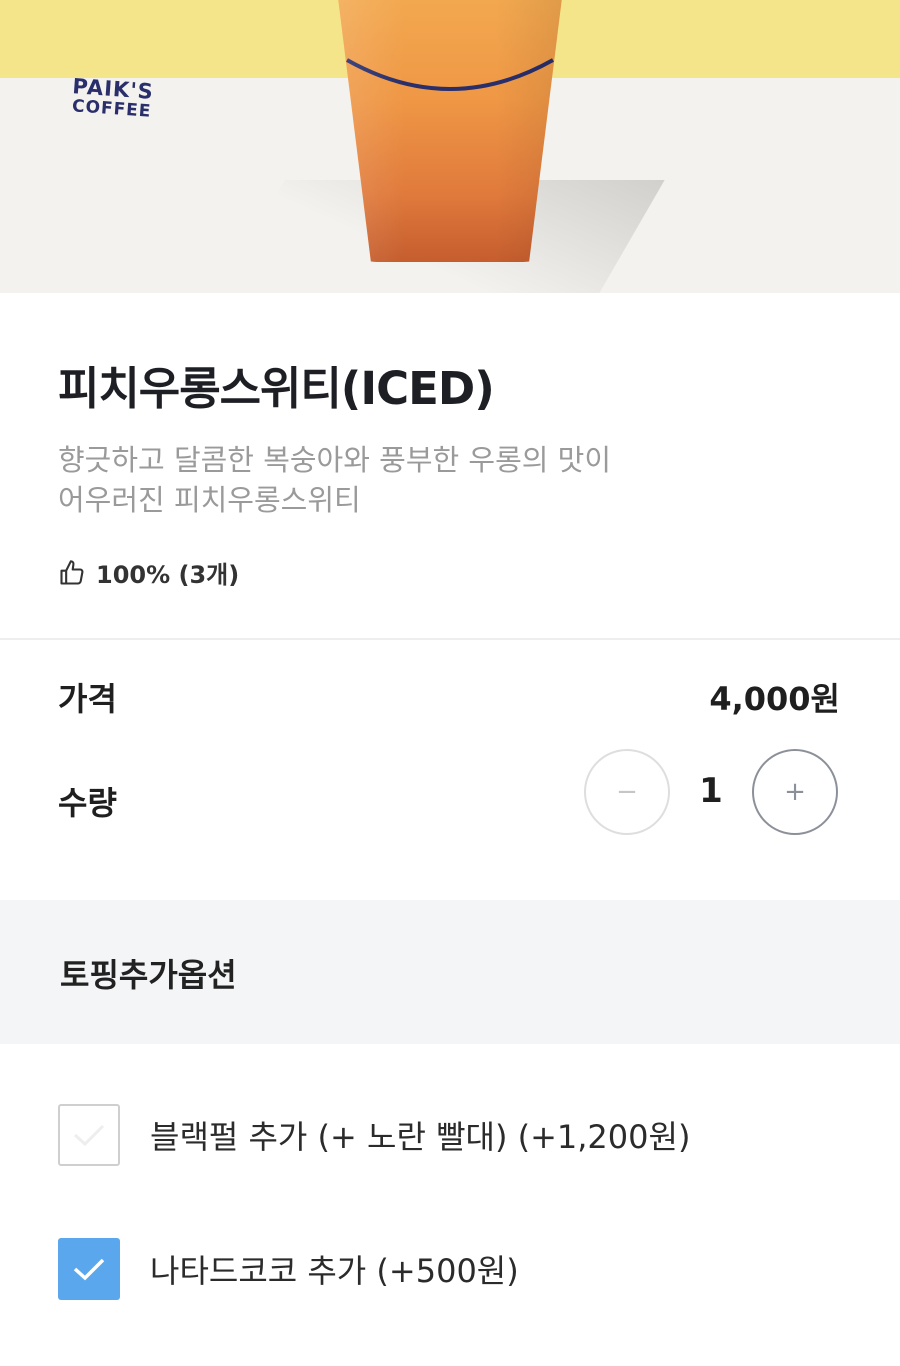 The height and width of the screenshot is (1366, 900). Describe the element at coordinates (148, 975) in the screenshot. I see `toppings-section-title: 토핑추가옵션` at that location.